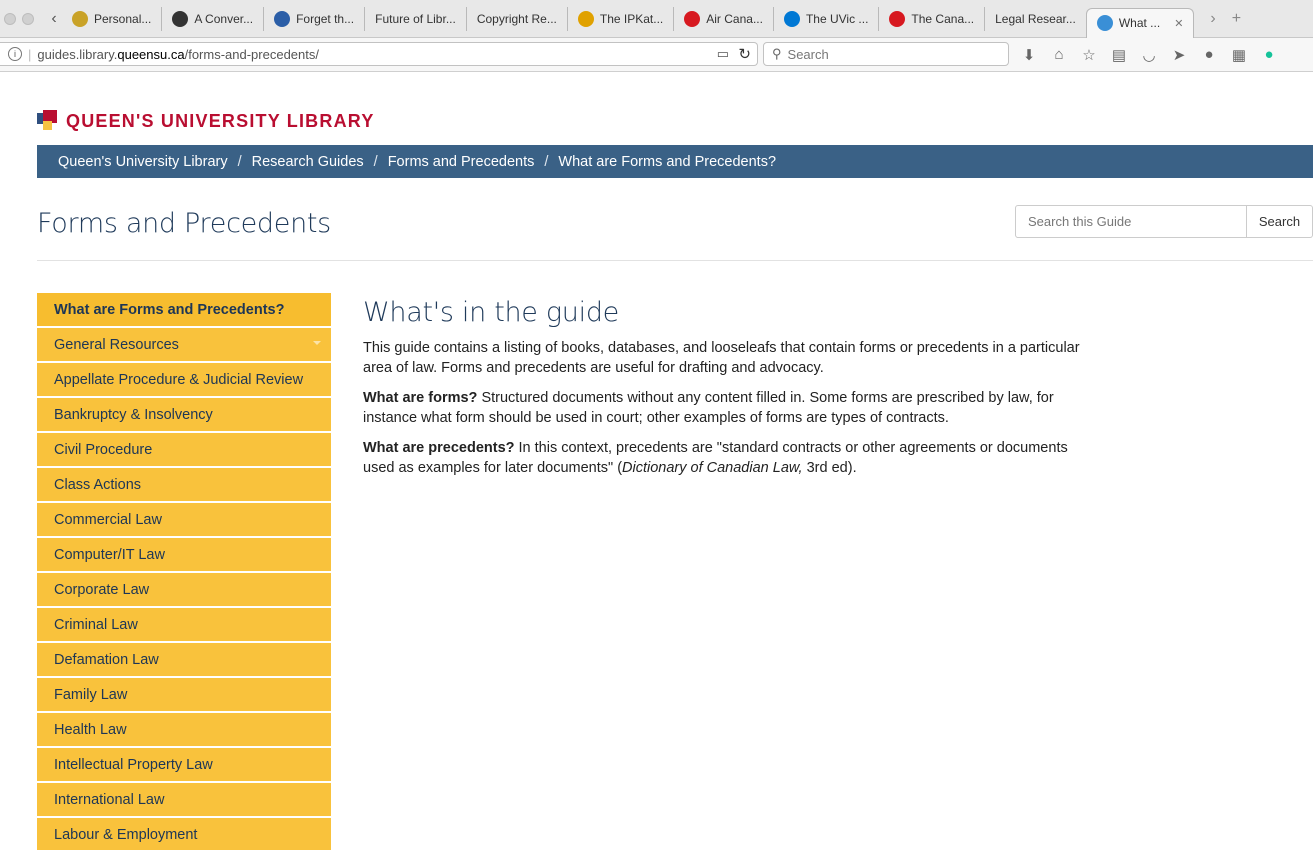  What do you see at coordinates (143, 162) in the screenshot?
I see `breadcrumb-library: Queen's University Library` at bounding box center [143, 162].